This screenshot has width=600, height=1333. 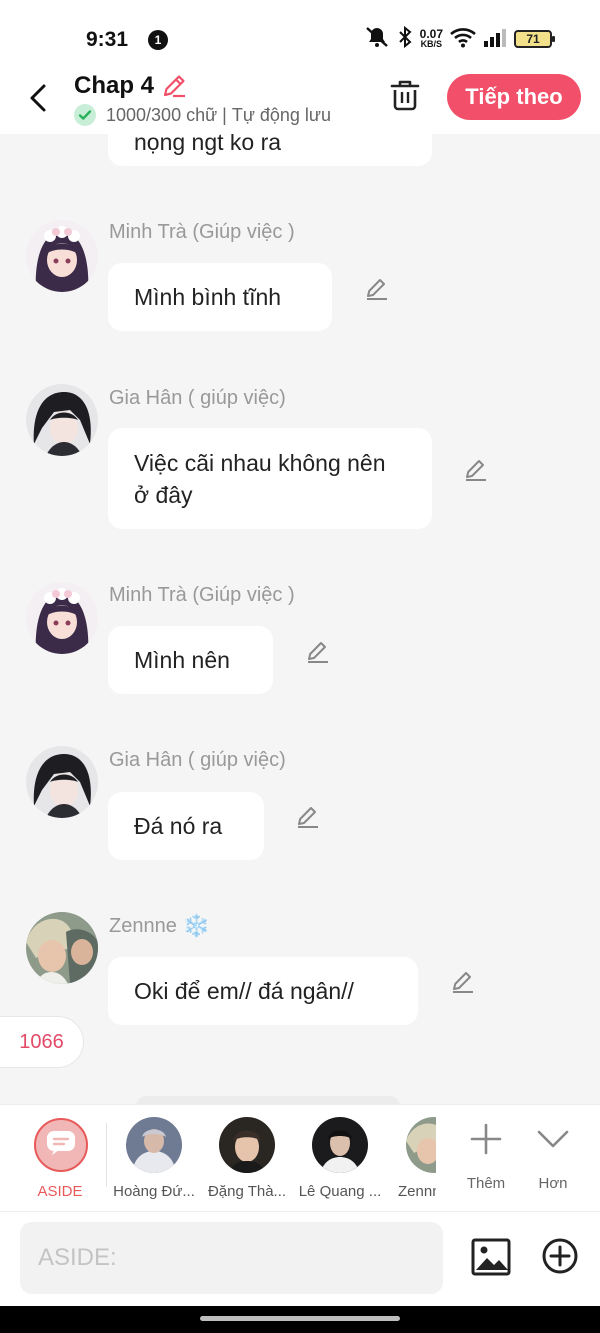 I want to click on message-text: Việc cãi nhau không nên ở đây, so click(x=260, y=478).